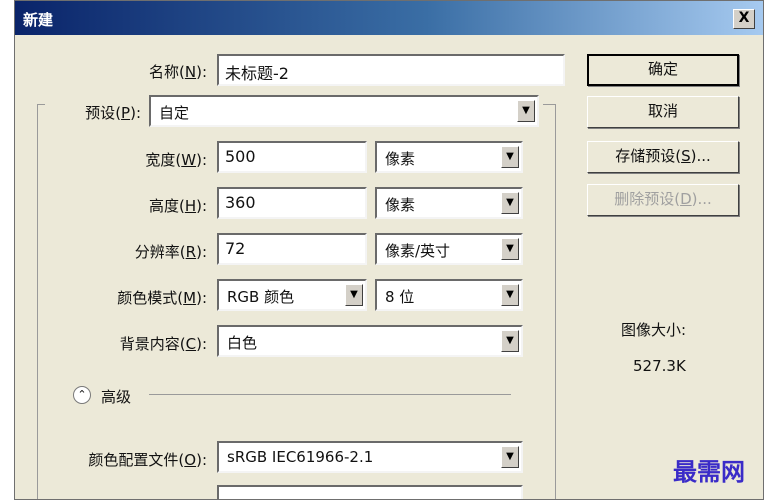  What do you see at coordinates (261, 297) in the screenshot?
I see `color-mode-value: RGB 颜色` at bounding box center [261, 297].